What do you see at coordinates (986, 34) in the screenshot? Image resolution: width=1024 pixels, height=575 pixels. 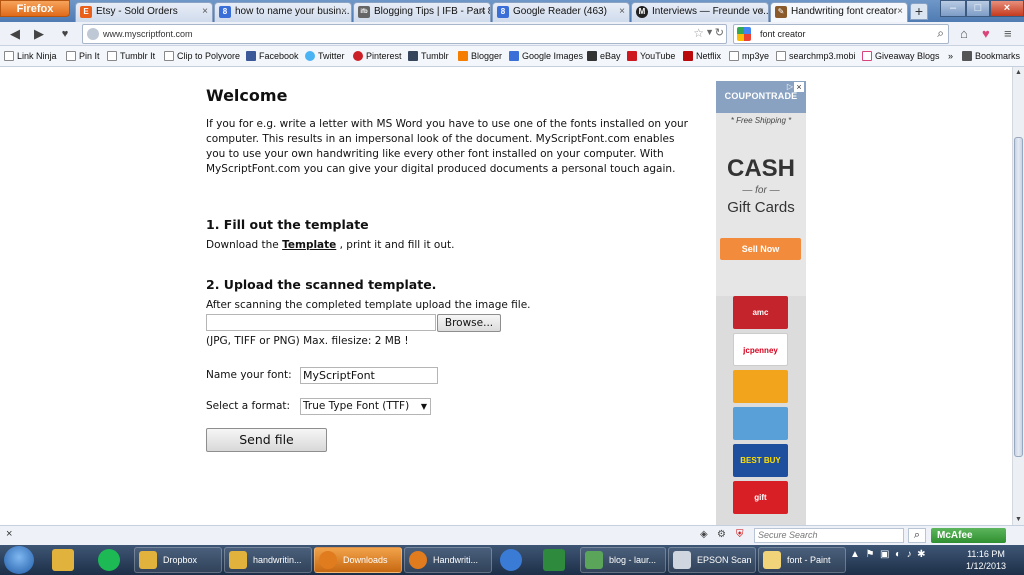 I see `heart-icon: ♥` at bounding box center [986, 34].